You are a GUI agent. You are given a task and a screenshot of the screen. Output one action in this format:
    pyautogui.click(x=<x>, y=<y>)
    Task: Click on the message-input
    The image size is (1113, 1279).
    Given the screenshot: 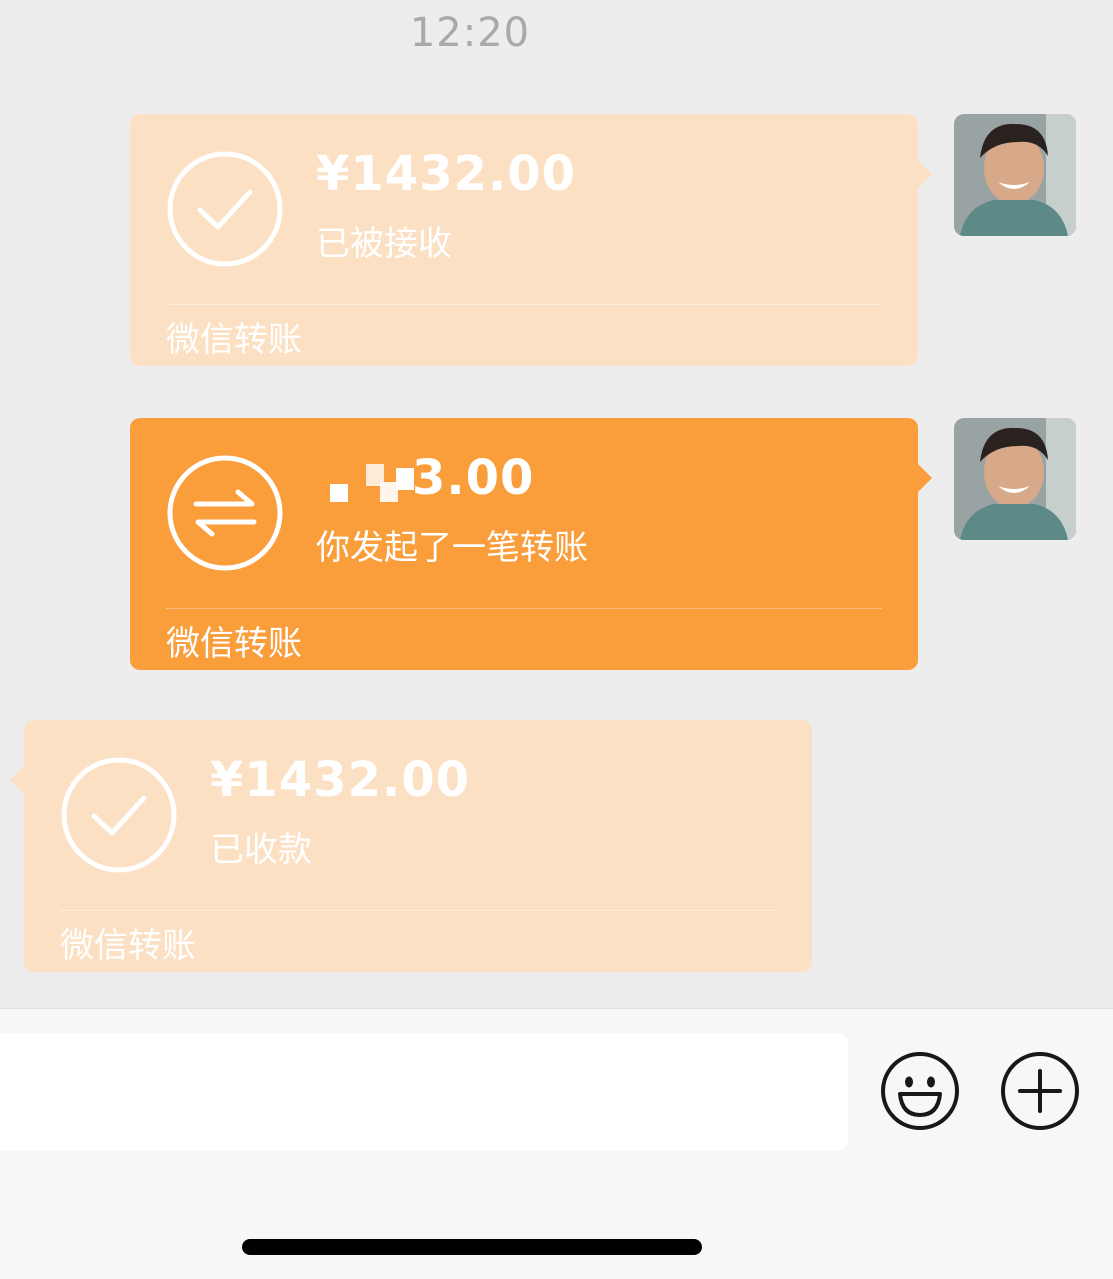 What is the action you would take?
    pyautogui.click(x=424, y=1092)
    